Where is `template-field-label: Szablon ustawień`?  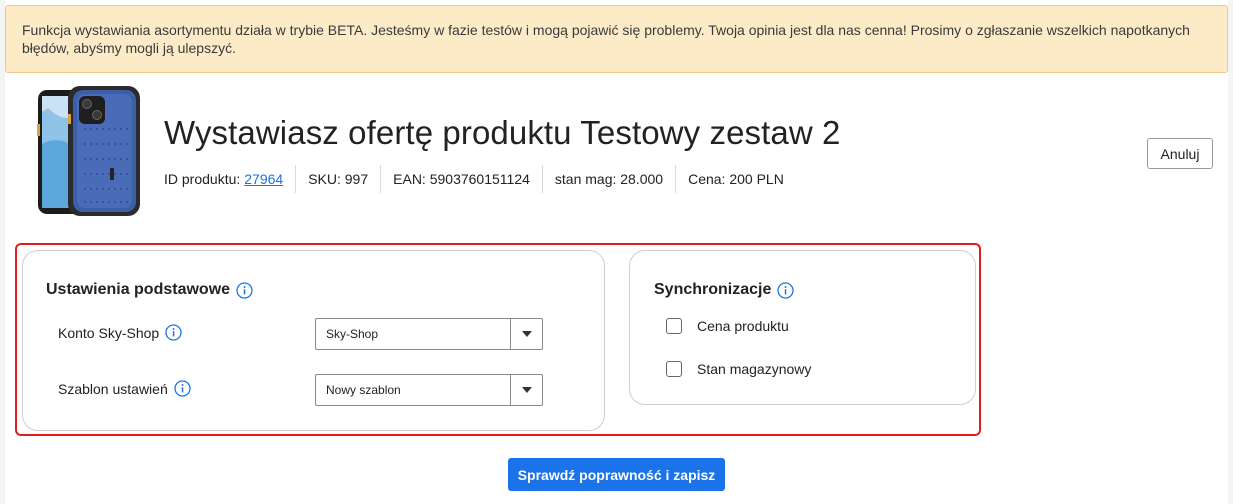 template-field-label: Szablon ustawień is located at coordinates (124, 388).